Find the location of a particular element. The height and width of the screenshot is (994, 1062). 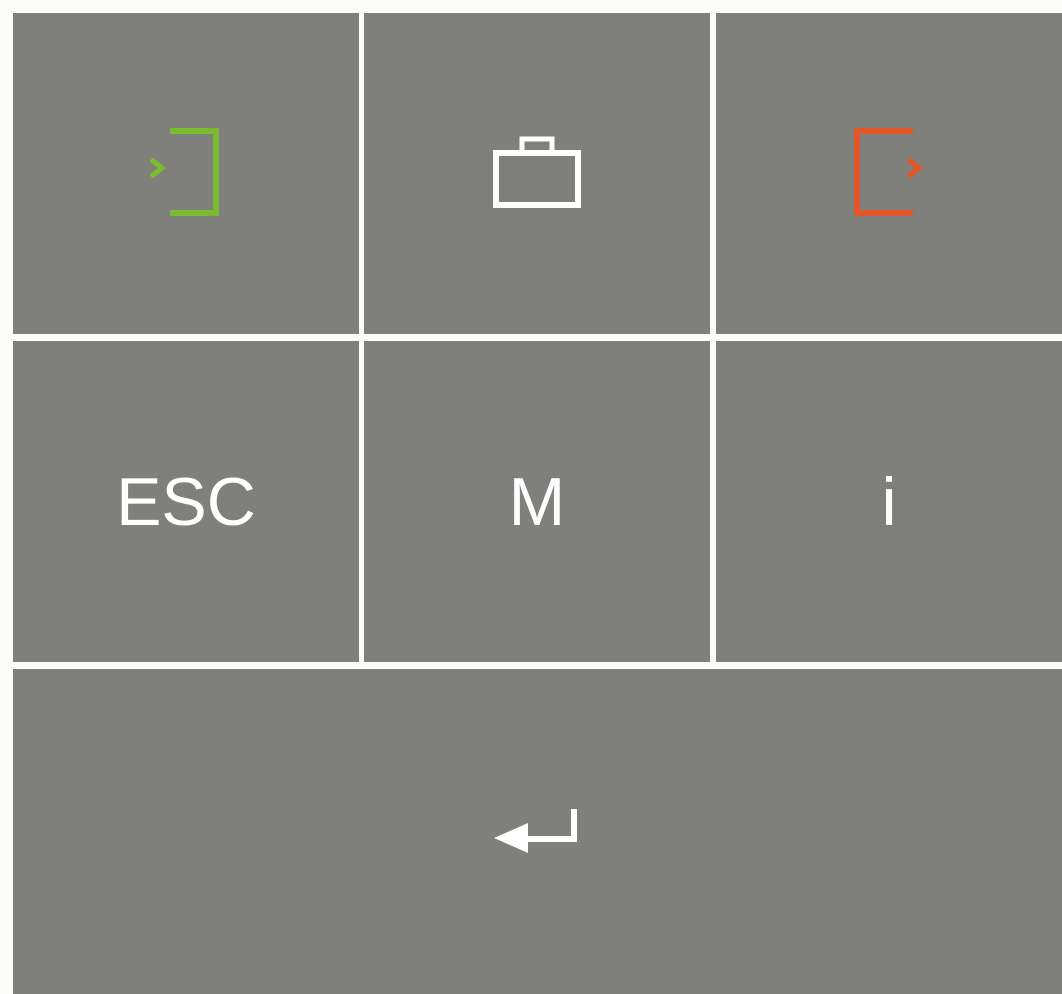

briefcase-icon is located at coordinates (537, 172).